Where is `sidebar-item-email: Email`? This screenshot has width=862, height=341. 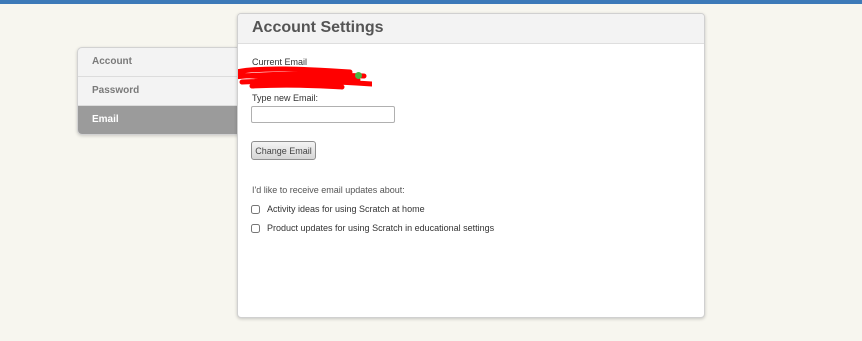 sidebar-item-email: Email is located at coordinates (158, 120).